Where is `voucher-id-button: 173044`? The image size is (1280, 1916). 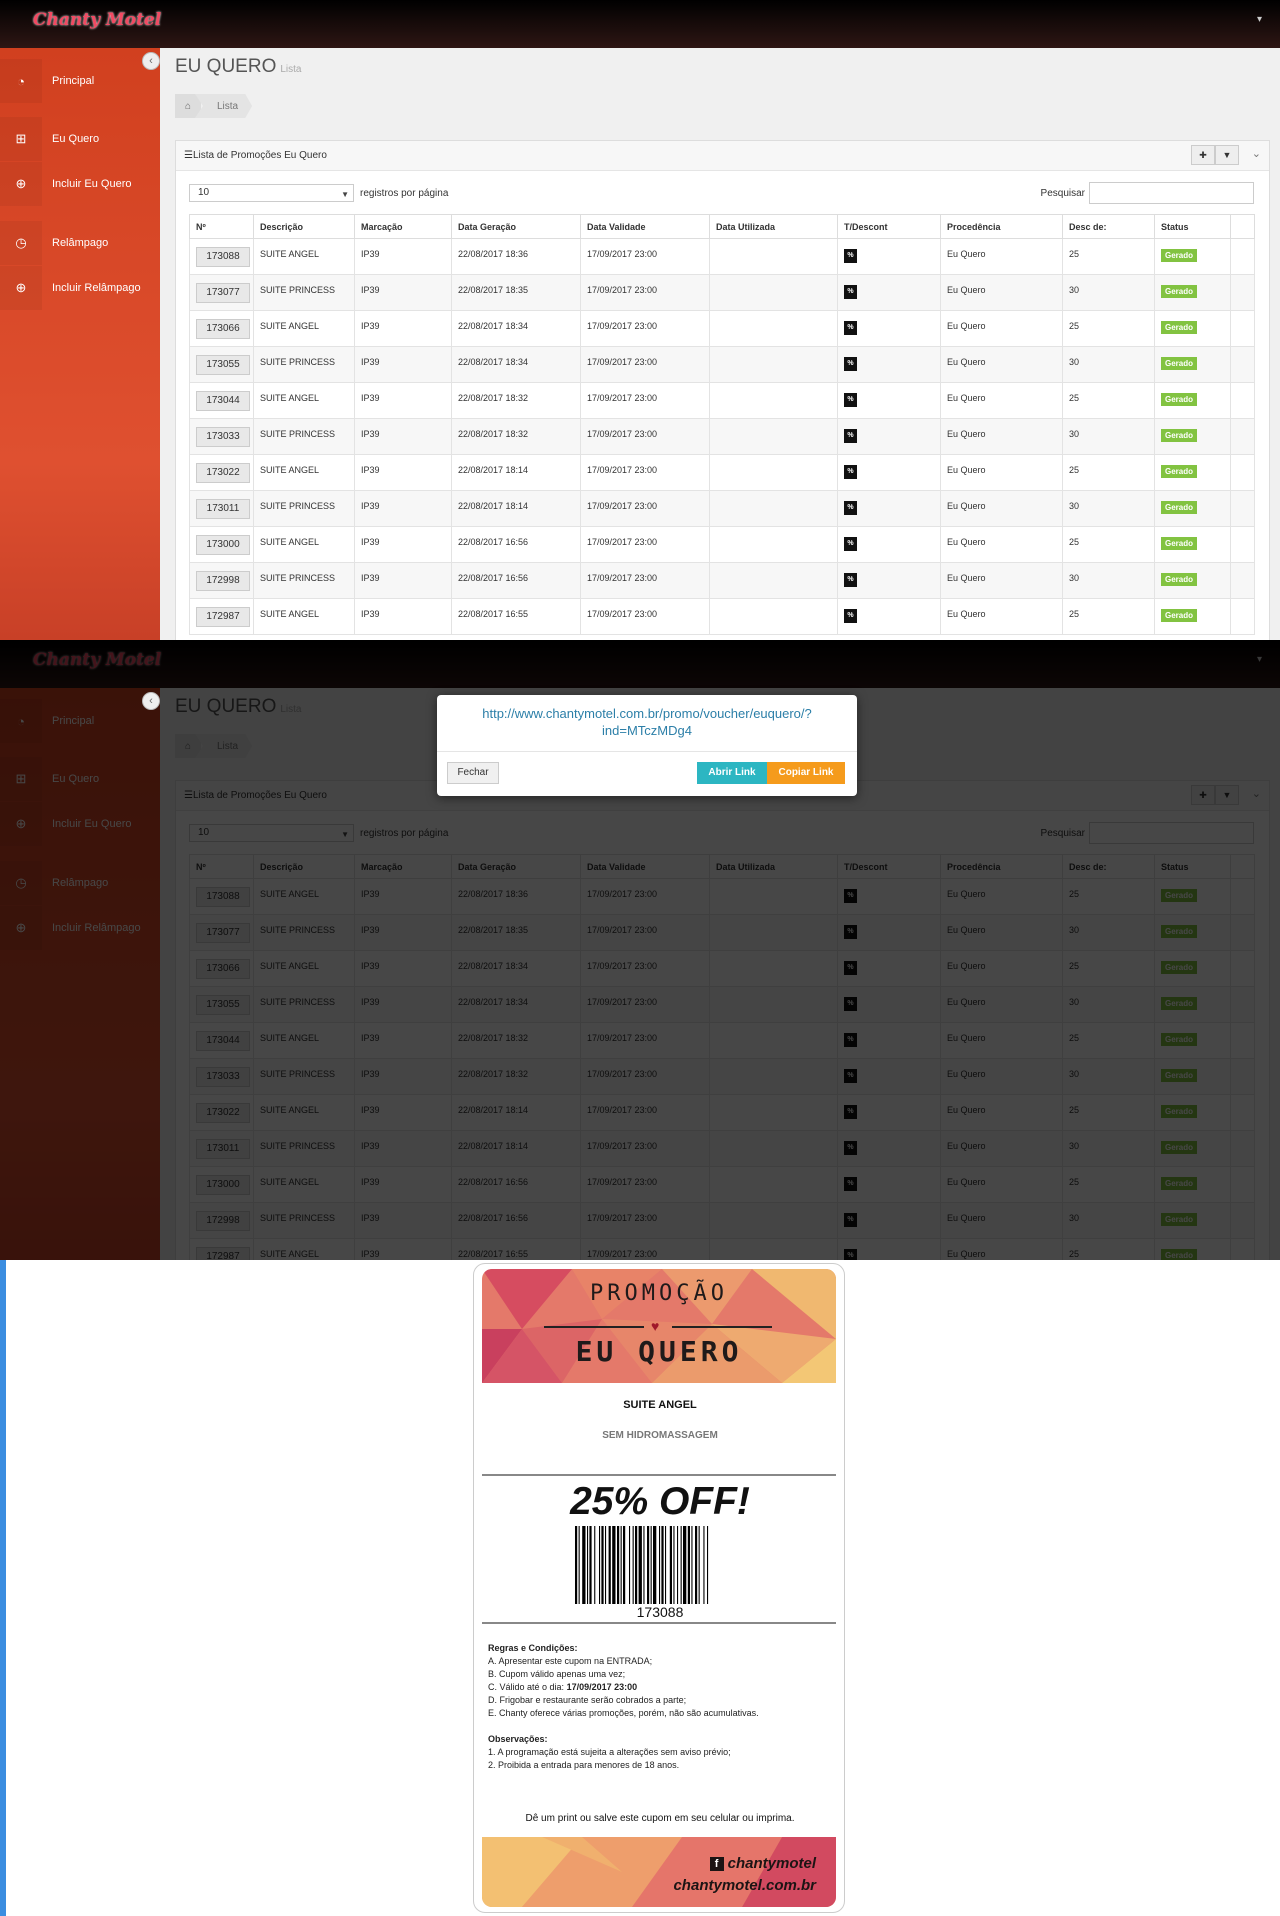 voucher-id-button: 173044 is located at coordinates (223, 401).